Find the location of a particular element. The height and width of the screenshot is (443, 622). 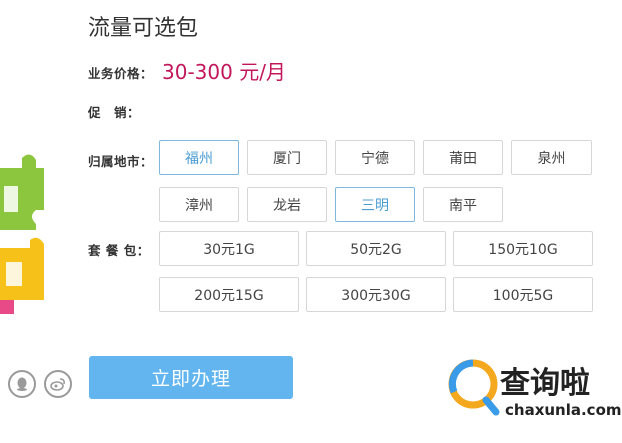

region-option-zhangzhou: 漳州 is located at coordinates (199, 204).